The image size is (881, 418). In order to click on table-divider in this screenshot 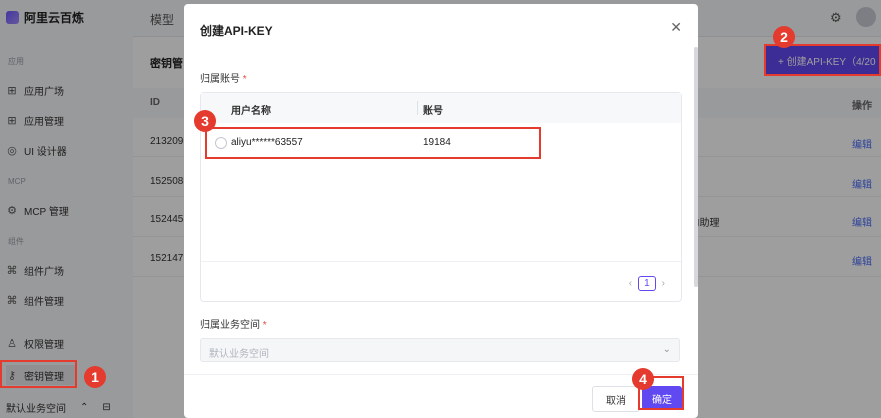, I will do `click(441, 261)`.